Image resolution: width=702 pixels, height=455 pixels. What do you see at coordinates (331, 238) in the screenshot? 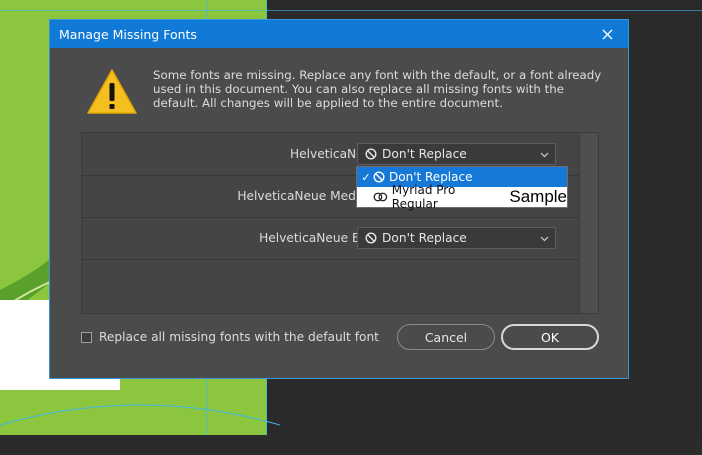
I see `font-row: HelveticaNeue Bold: Don't Replace` at bounding box center [331, 238].